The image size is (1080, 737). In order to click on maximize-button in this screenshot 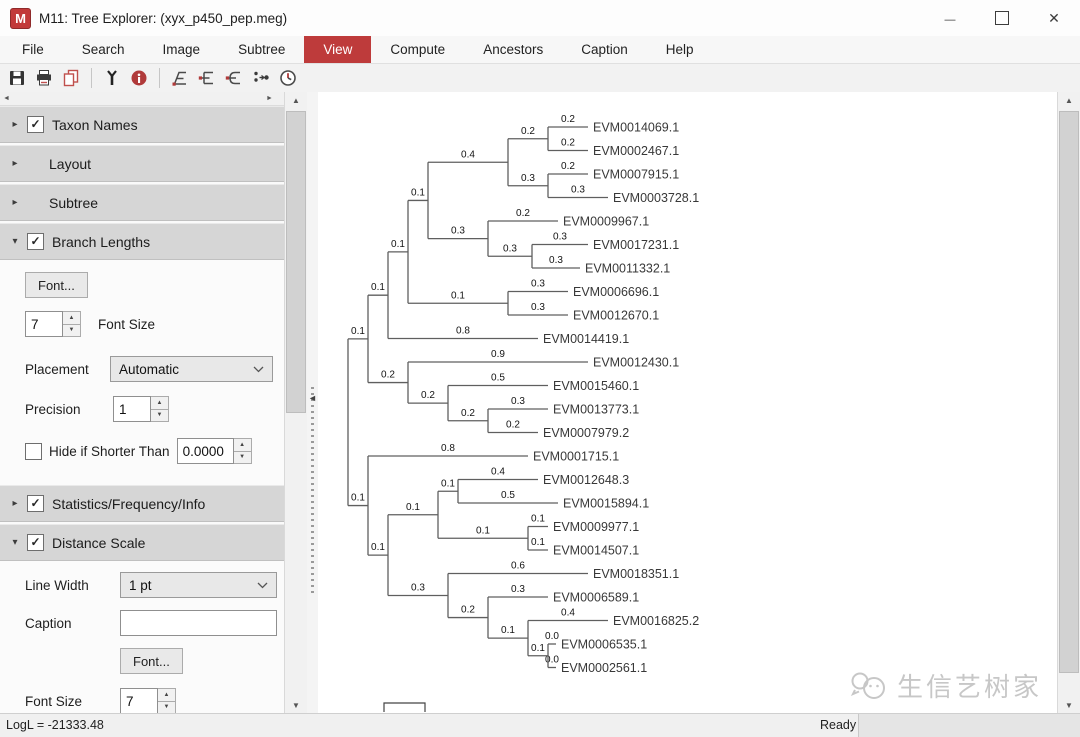, I will do `click(1002, 18)`.